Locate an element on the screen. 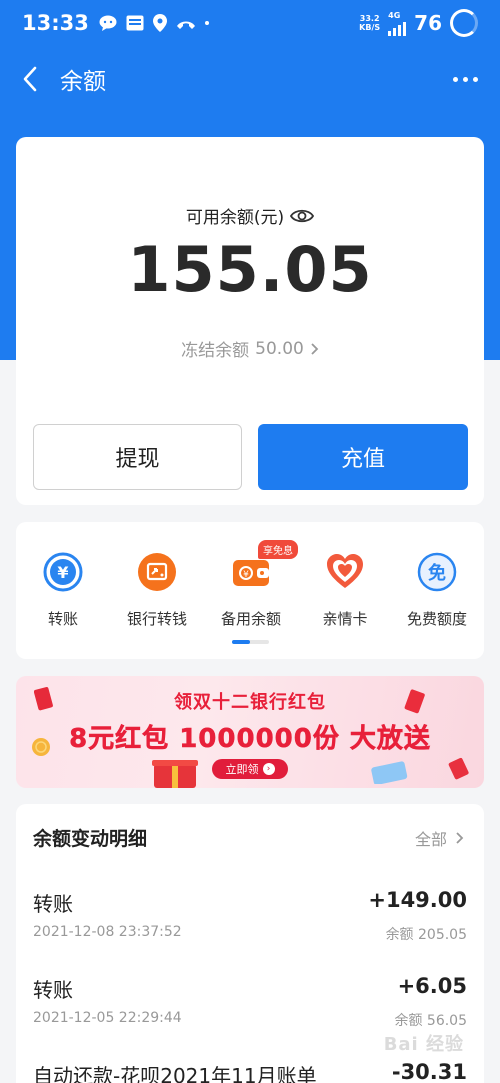  transfer-icon: ¥ is located at coordinates (63, 572).